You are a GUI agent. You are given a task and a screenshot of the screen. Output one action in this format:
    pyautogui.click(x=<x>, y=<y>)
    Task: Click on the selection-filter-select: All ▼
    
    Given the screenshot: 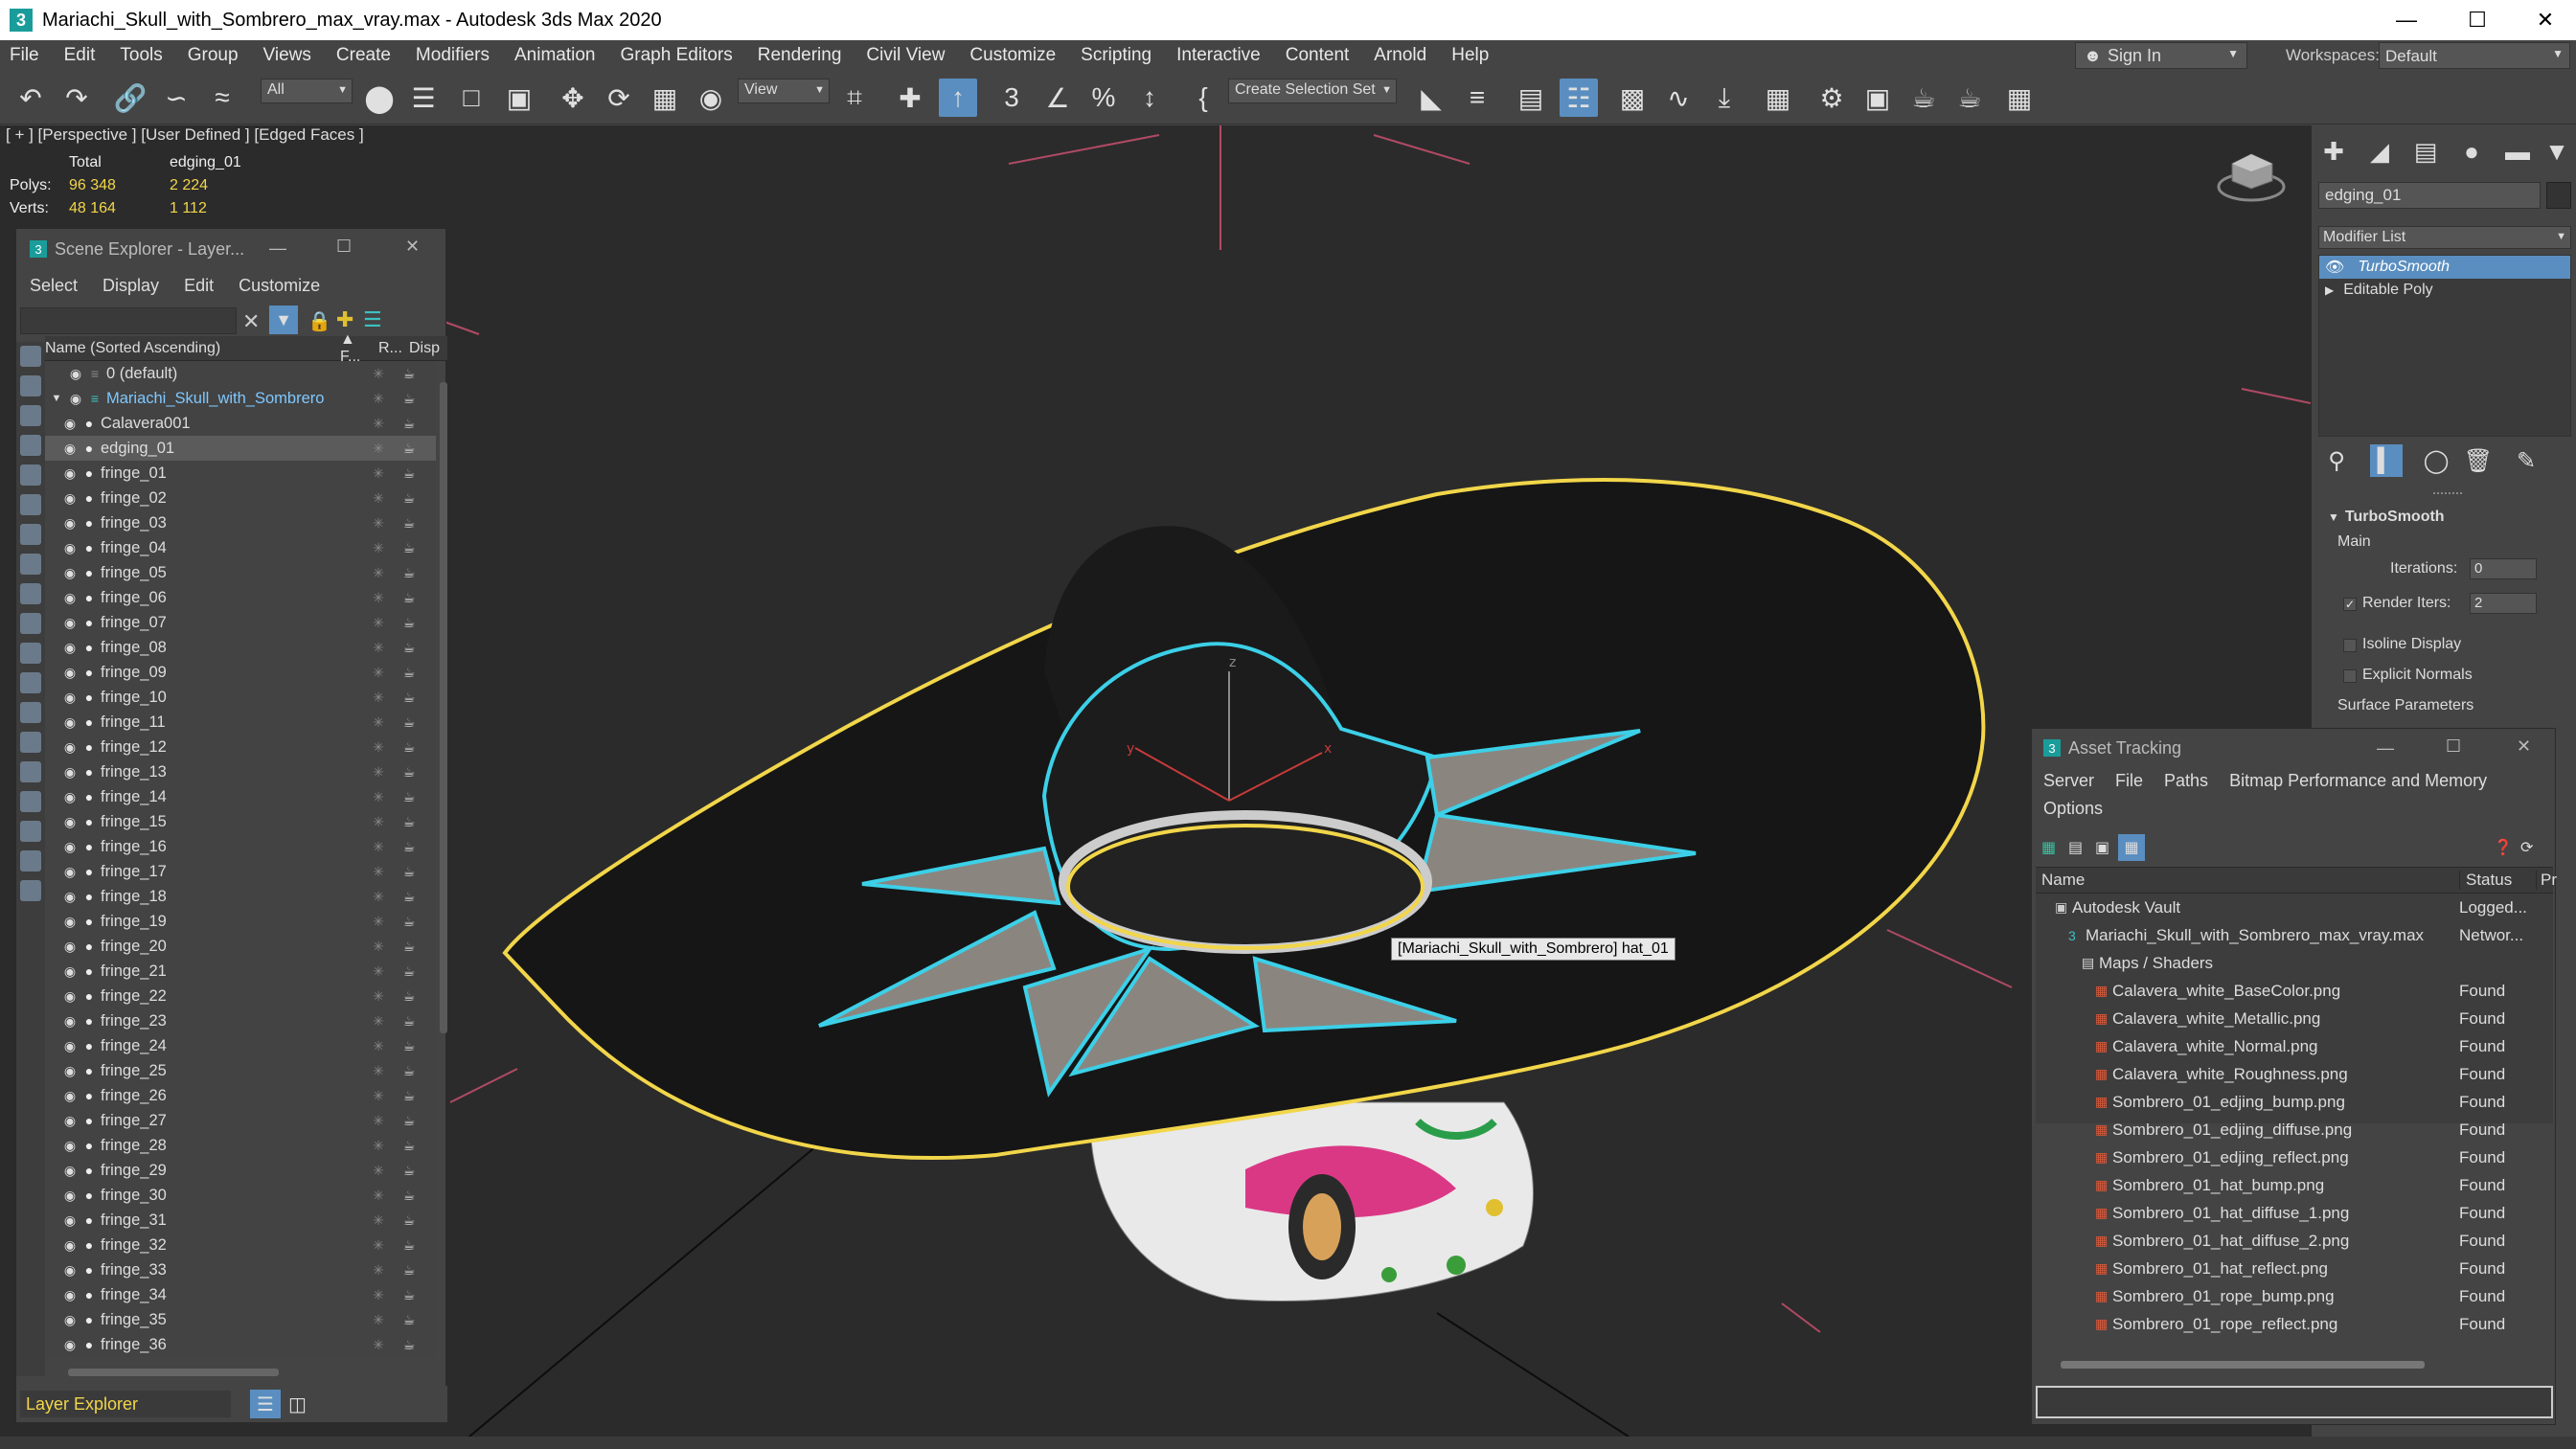 What is the action you would take?
    pyautogui.click(x=307, y=91)
    